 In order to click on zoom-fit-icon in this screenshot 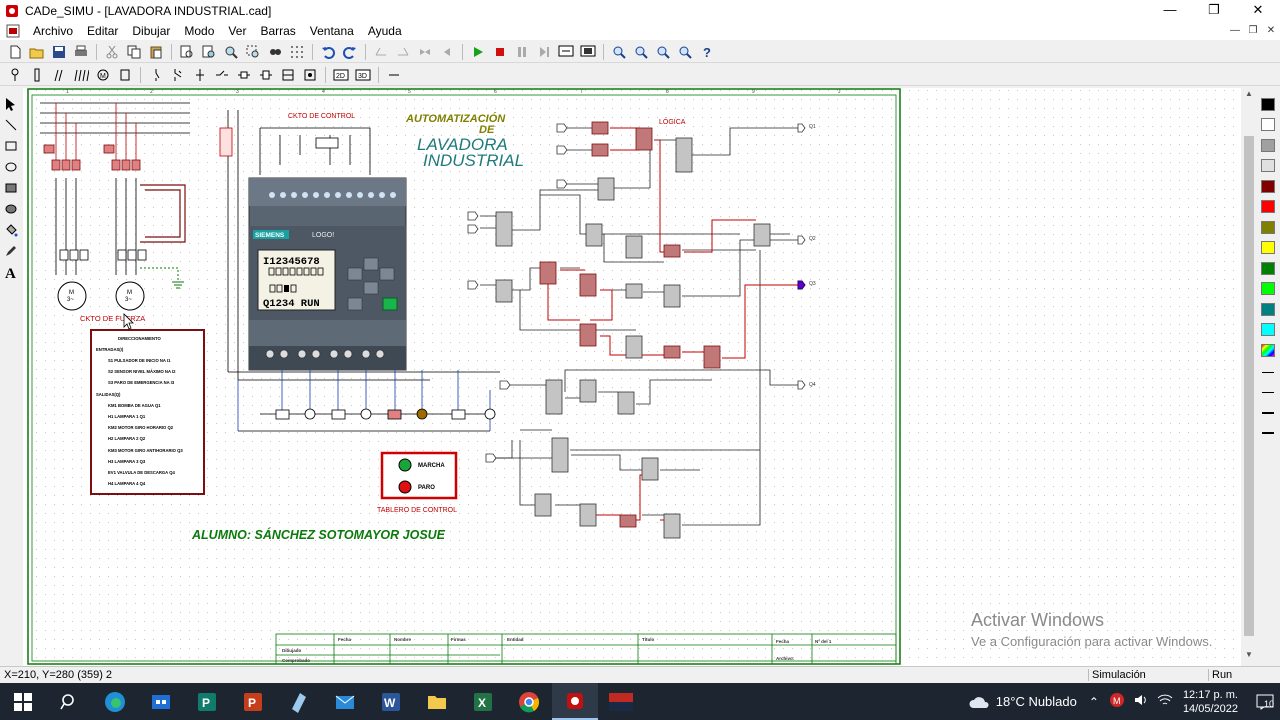, I will do `click(685, 52)`.